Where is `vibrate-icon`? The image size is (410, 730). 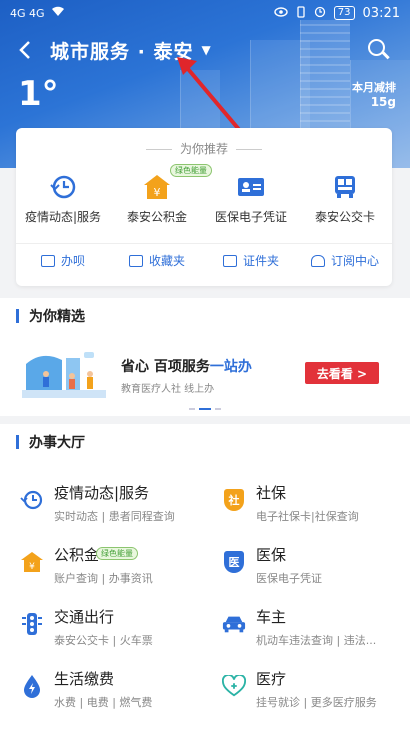
vibrate-icon is located at coordinates (301, 13).